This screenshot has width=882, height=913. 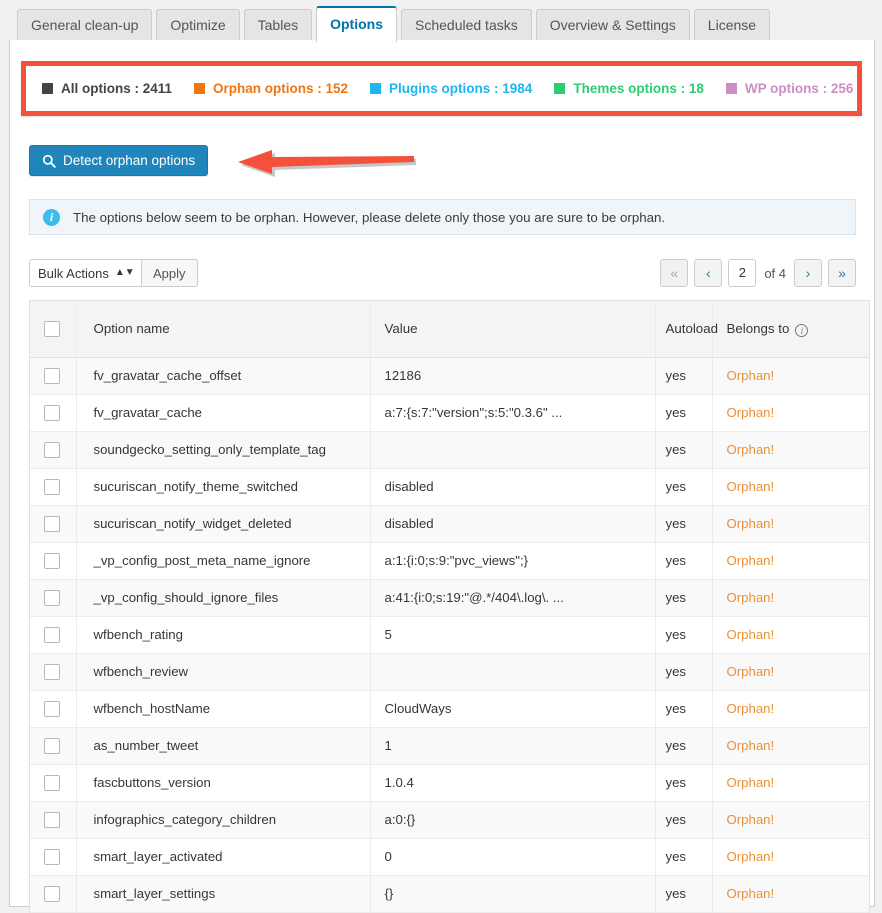 What do you see at coordinates (449, 376) in the screenshot?
I see `table-row: fv_gravatar_cache_offset 12186 yes Orphan!` at bounding box center [449, 376].